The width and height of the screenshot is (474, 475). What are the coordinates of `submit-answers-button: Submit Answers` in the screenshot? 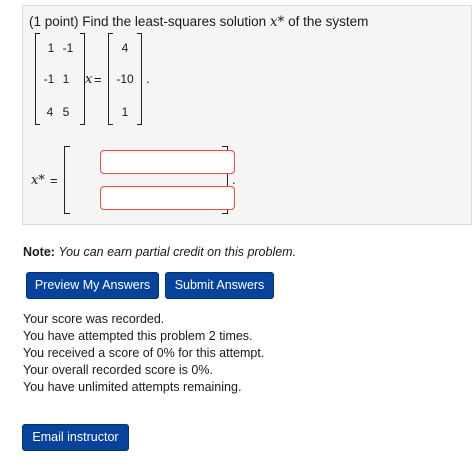 It's located at (219, 285).